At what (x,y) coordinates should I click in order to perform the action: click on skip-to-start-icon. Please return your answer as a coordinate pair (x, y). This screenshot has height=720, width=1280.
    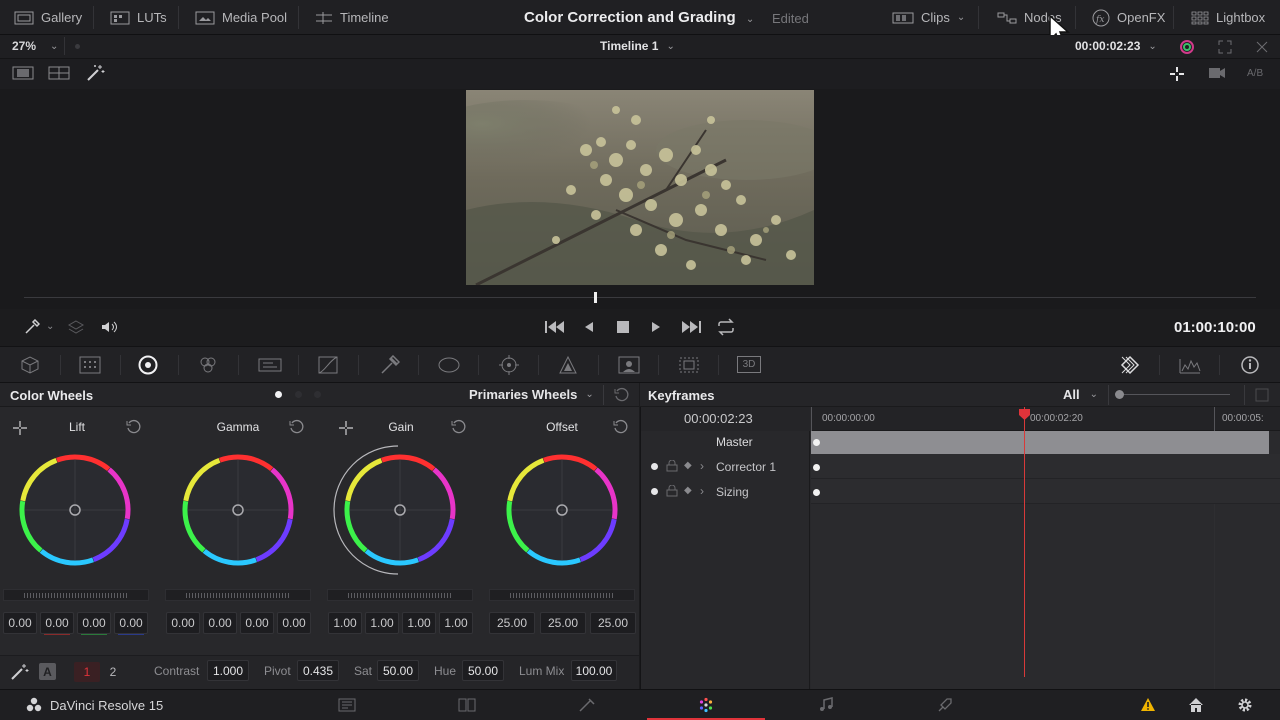
    Looking at the image, I should click on (555, 327).